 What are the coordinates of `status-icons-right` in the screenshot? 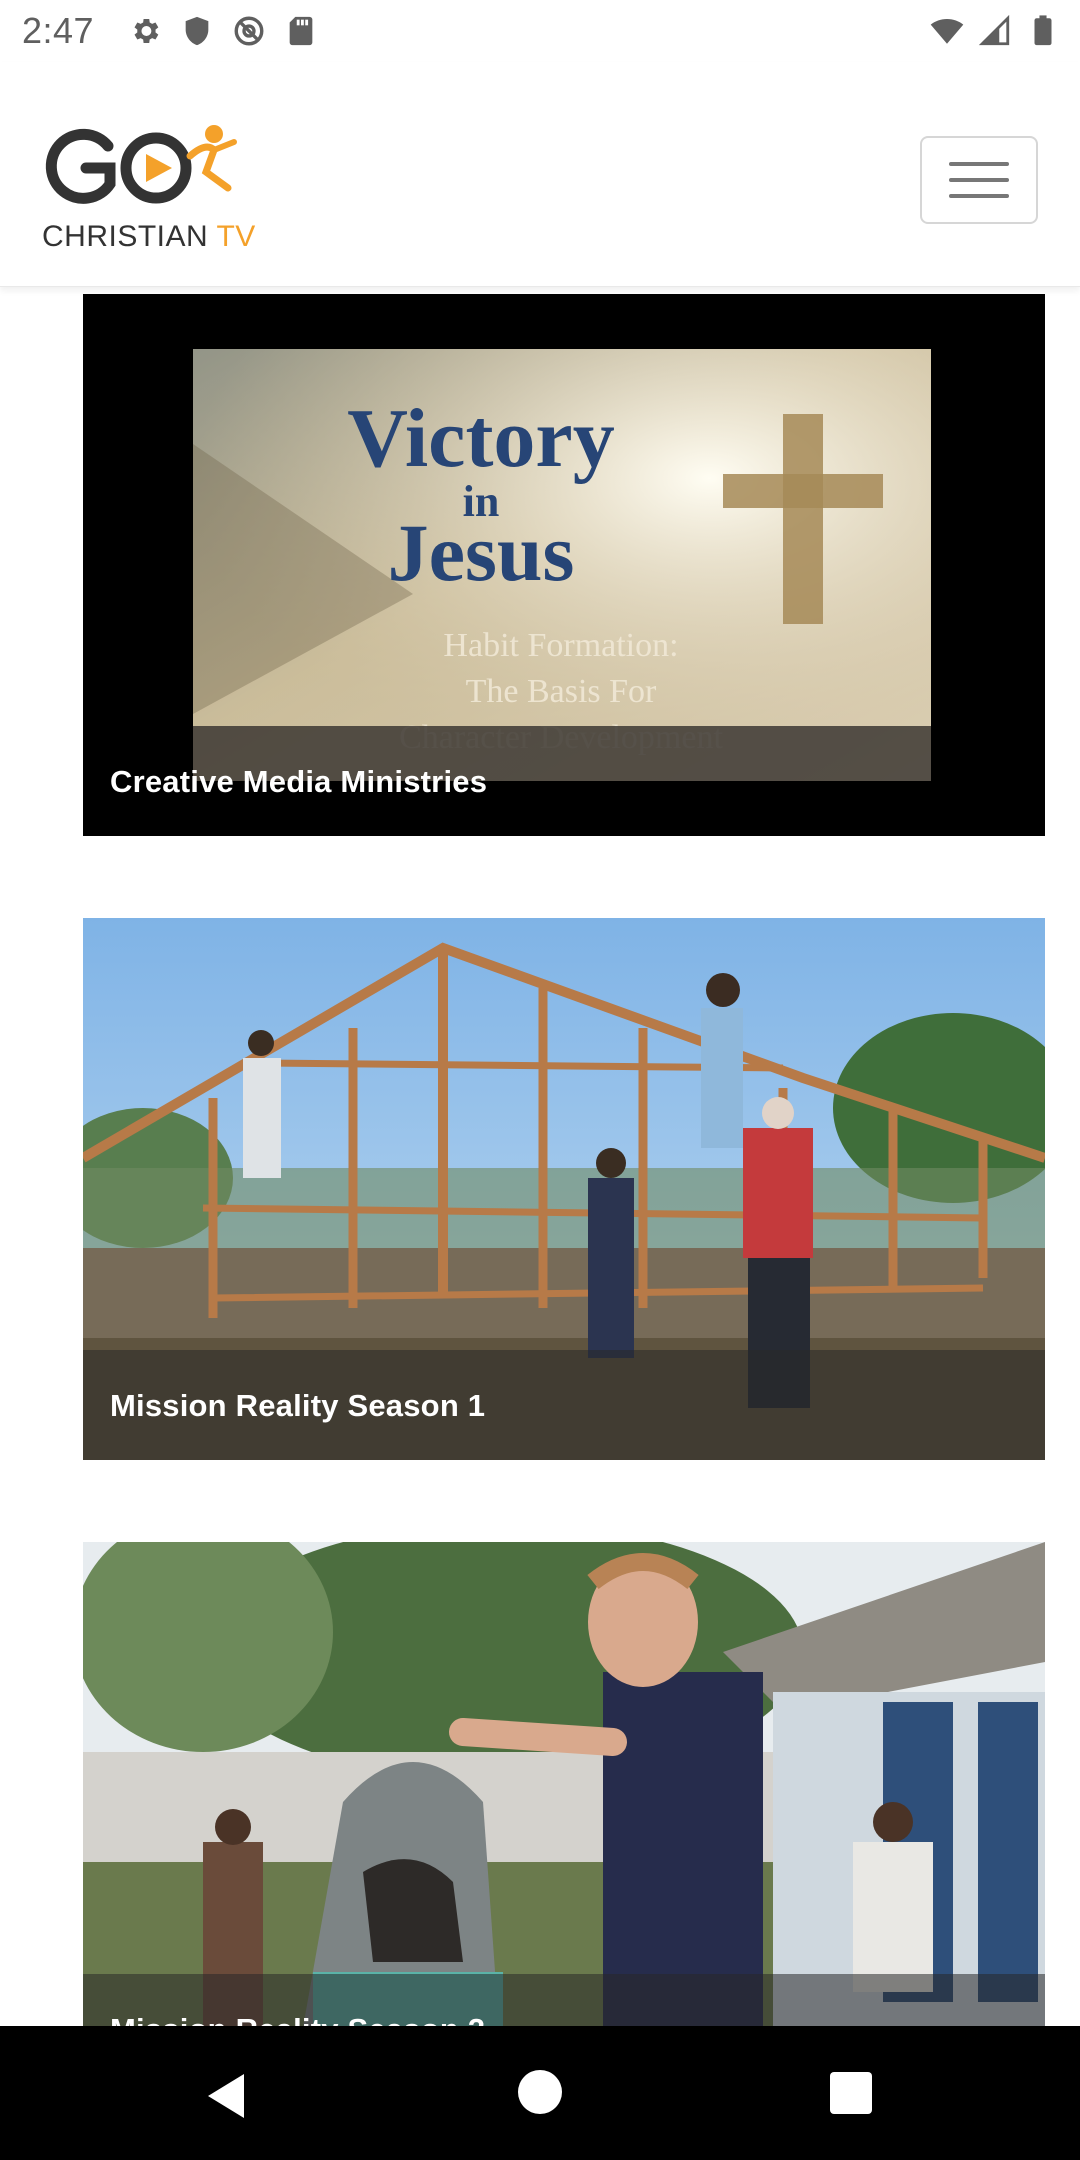 It's located at (995, 31).